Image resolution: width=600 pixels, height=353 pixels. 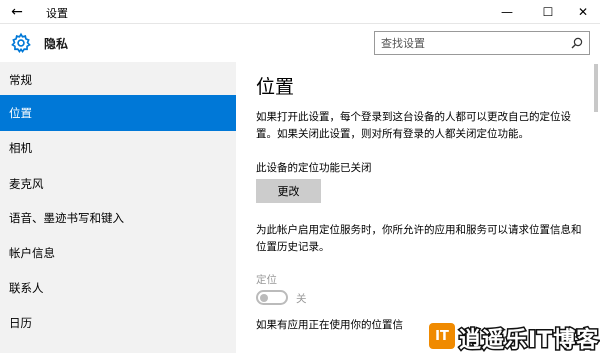 What do you see at coordinates (272, 297) in the screenshot?
I see `location-toggle` at bounding box center [272, 297].